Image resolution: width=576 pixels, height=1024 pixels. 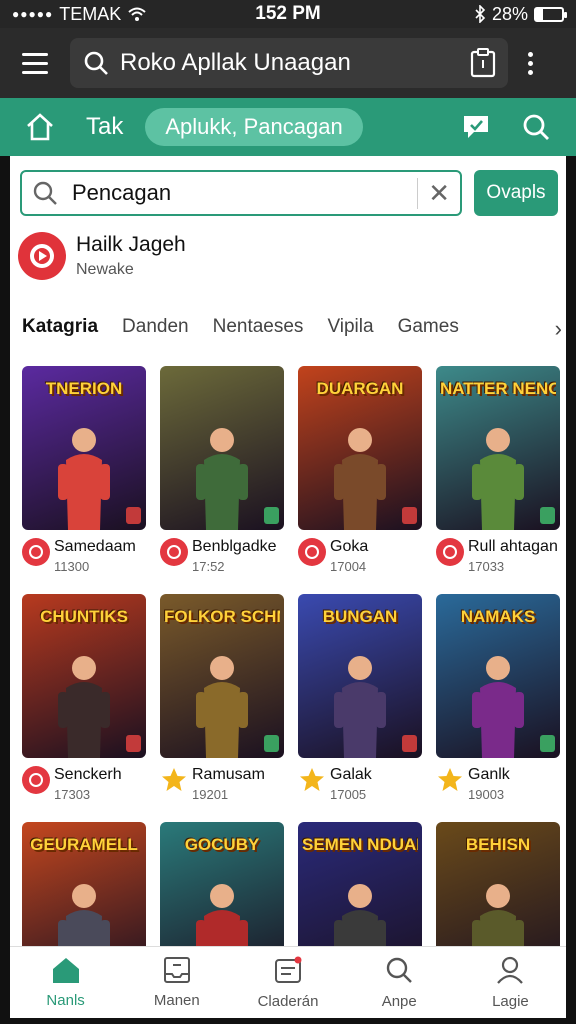 What do you see at coordinates (88, 774) in the screenshot?
I see `game-name: Senckerh` at bounding box center [88, 774].